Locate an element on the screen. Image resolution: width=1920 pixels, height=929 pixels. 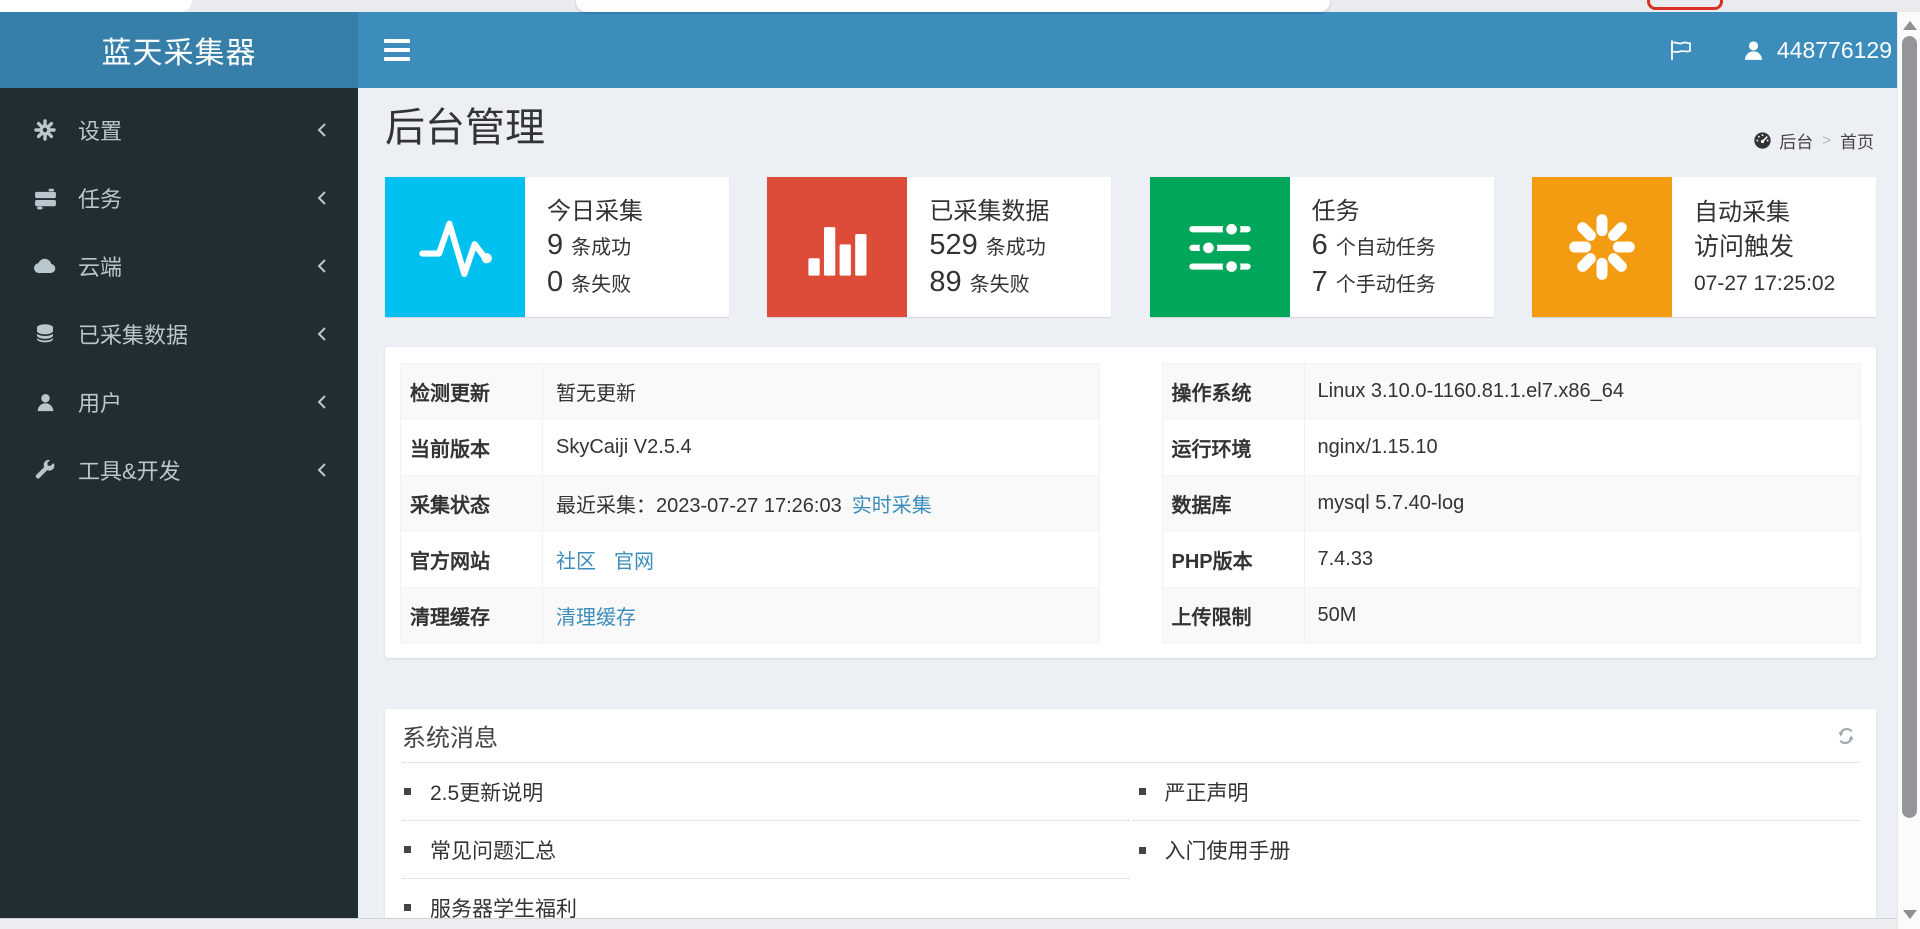
refresh-button is located at coordinates (1846, 736).